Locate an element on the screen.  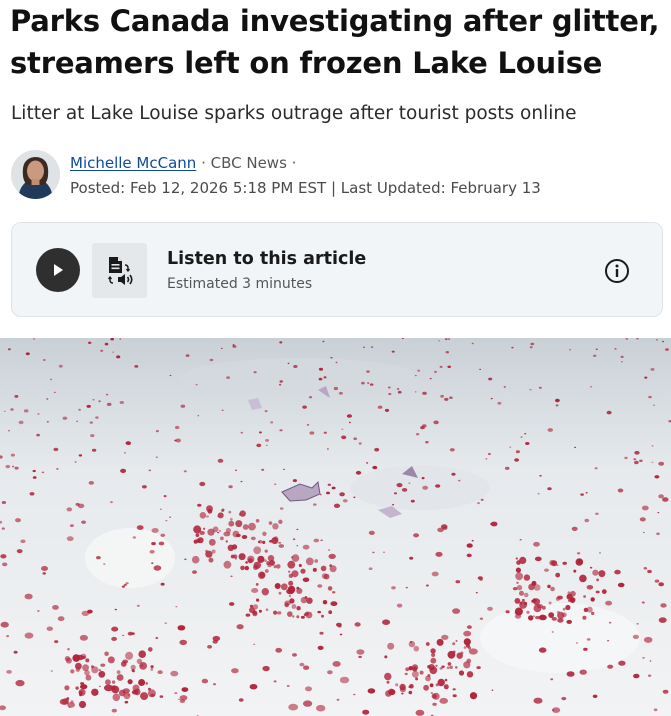
play-icon is located at coordinates (58, 270).